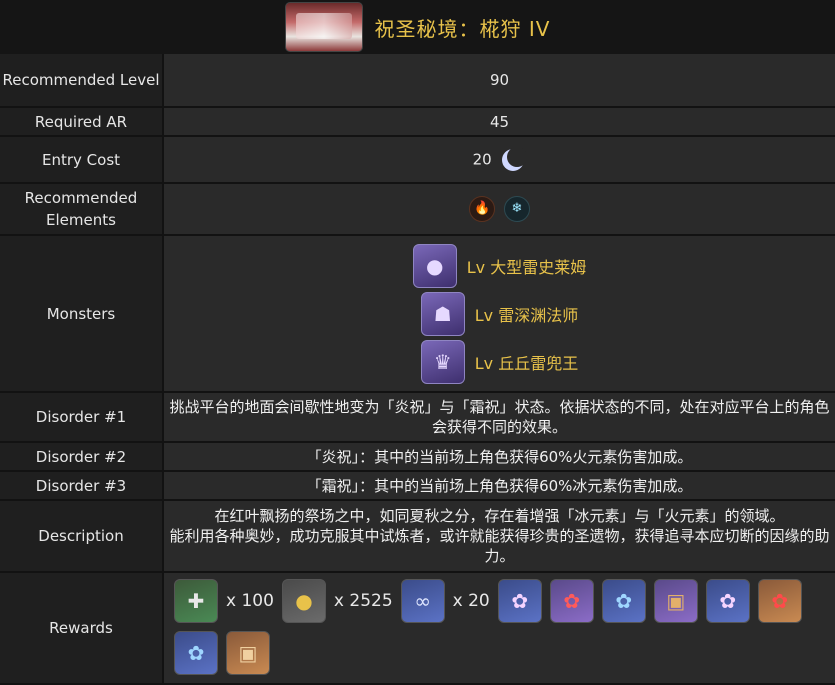  What do you see at coordinates (82, 122) in the screenshot?
I see `label-required-ar: Required AR` at bounding box center [82, 122].